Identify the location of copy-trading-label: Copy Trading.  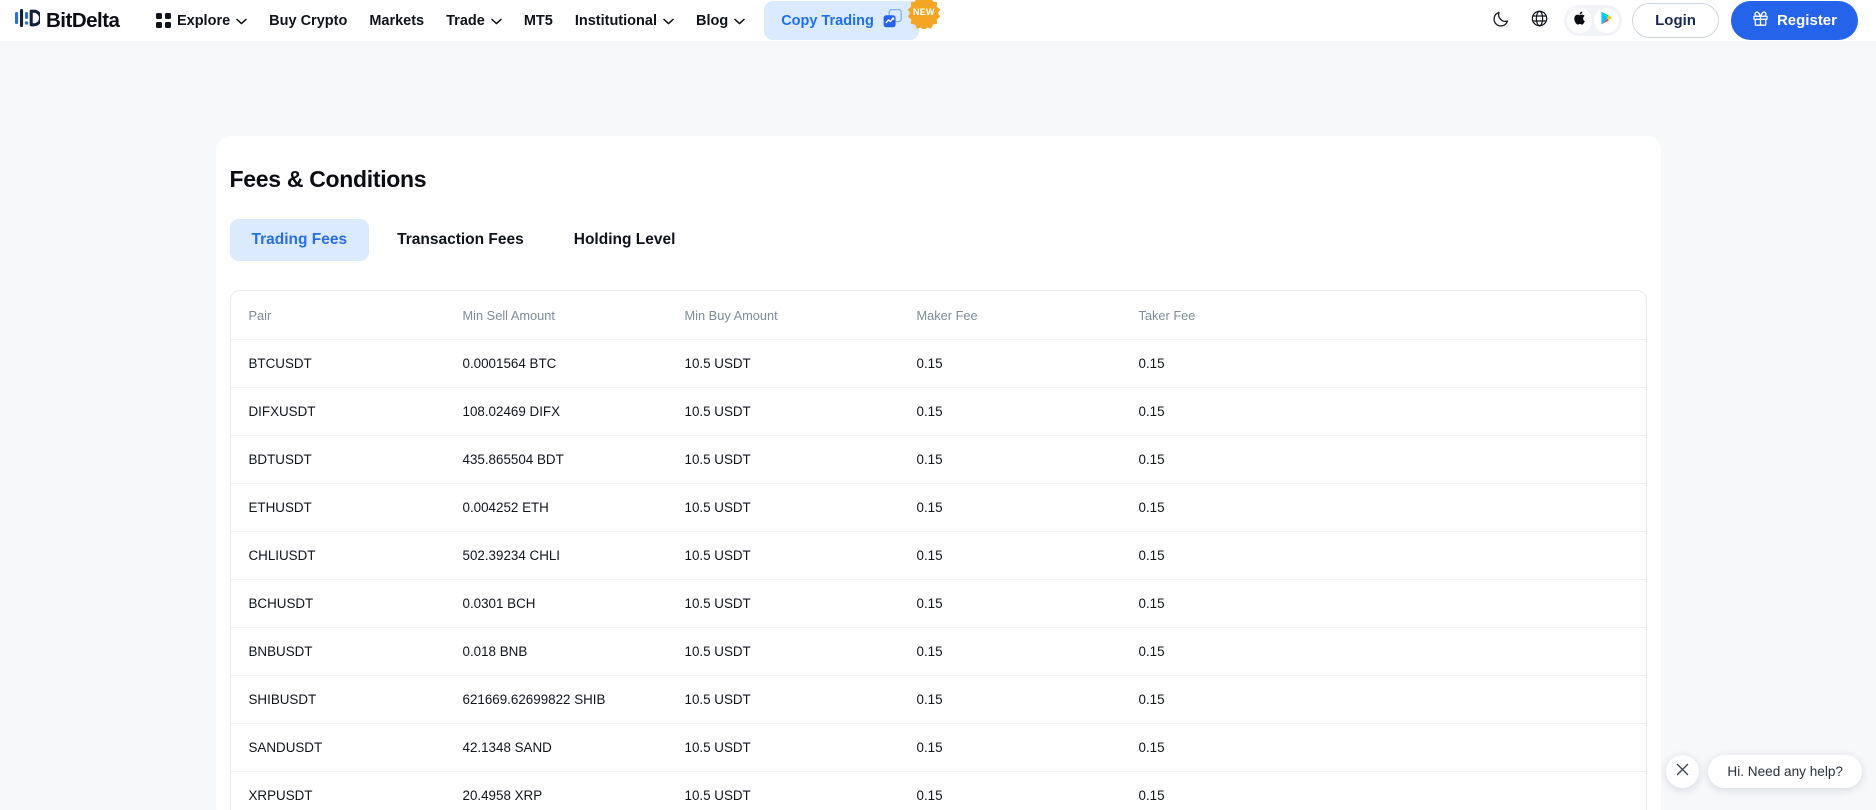
(827, 20).